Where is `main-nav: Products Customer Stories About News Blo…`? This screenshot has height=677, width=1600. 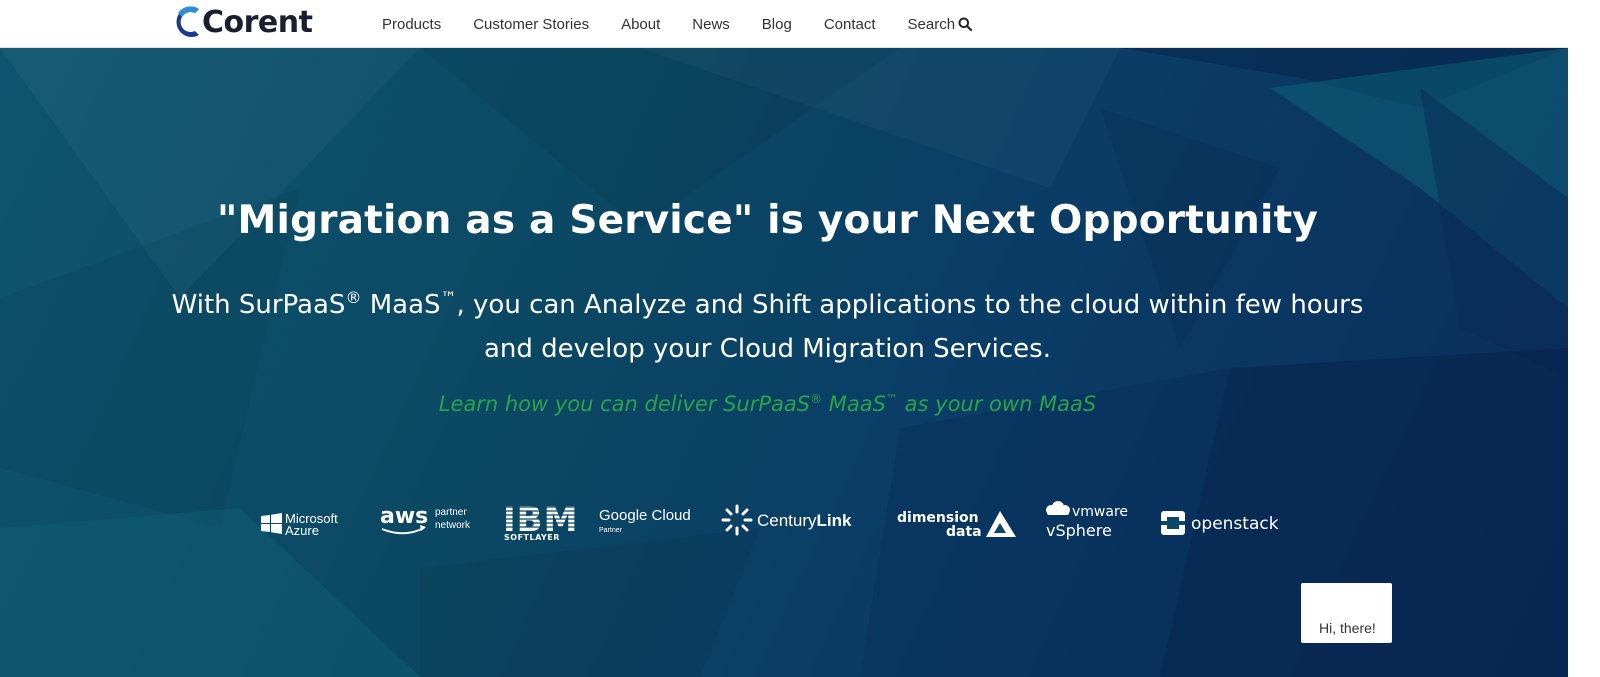 main-nav: Products Customer Stories About News Blo… is located at coordinates (677, 24).